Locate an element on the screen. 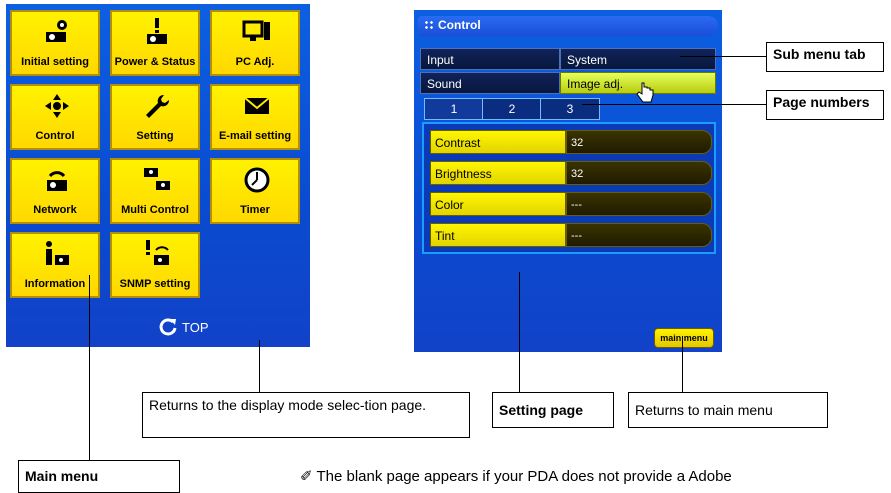  control-label: Control is located at coordinates (55, 136).